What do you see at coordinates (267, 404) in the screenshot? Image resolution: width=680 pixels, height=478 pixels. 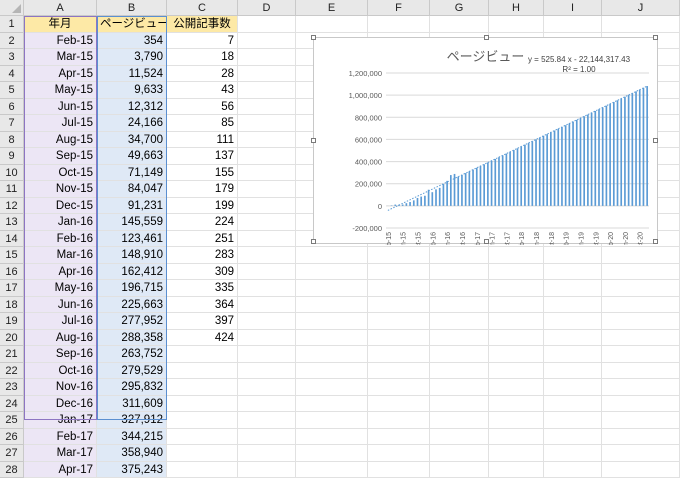 I see `cell-d24` at bounding box center [267, 404].